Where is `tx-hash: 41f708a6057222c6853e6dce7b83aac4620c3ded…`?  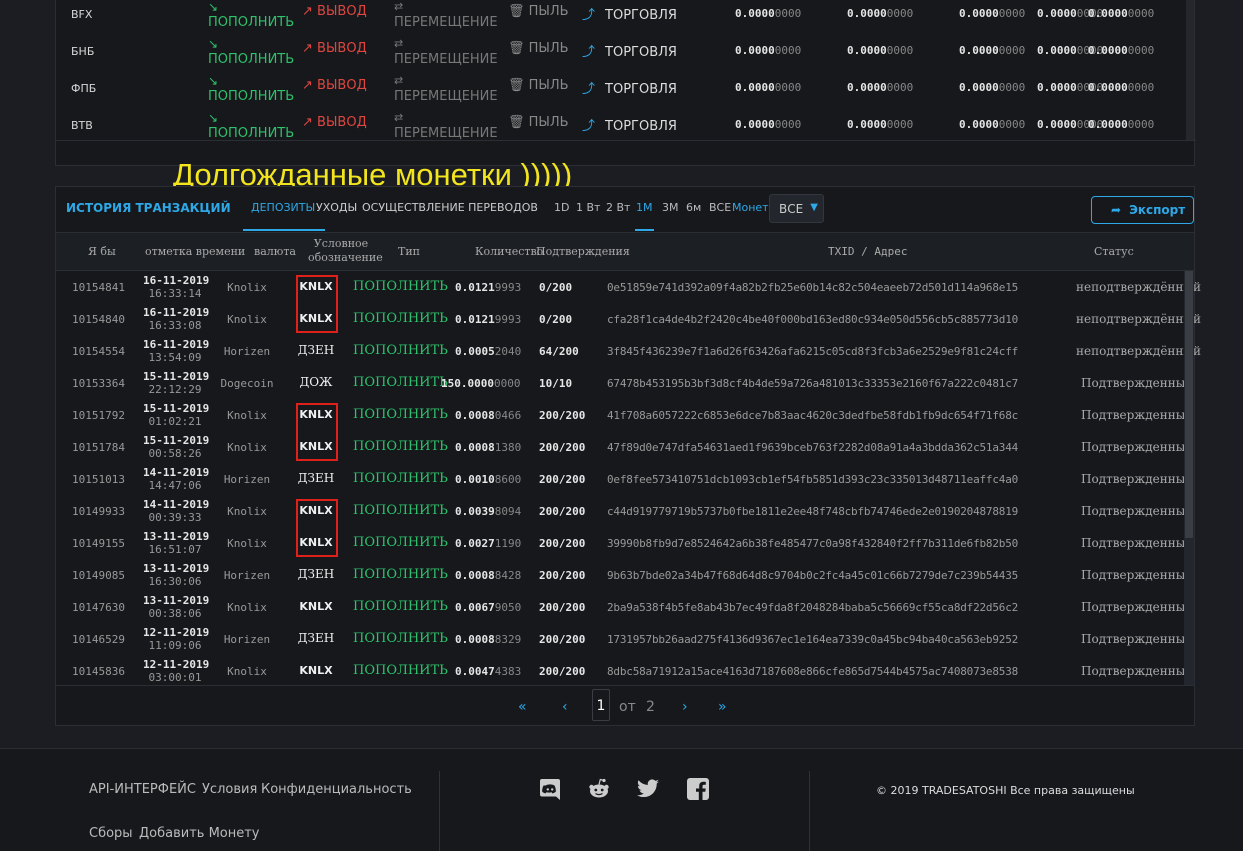
tx-hash: 41f708a6057222c6853e6dce7b83aac4620c3ded… is located at coordinates (812, 415).